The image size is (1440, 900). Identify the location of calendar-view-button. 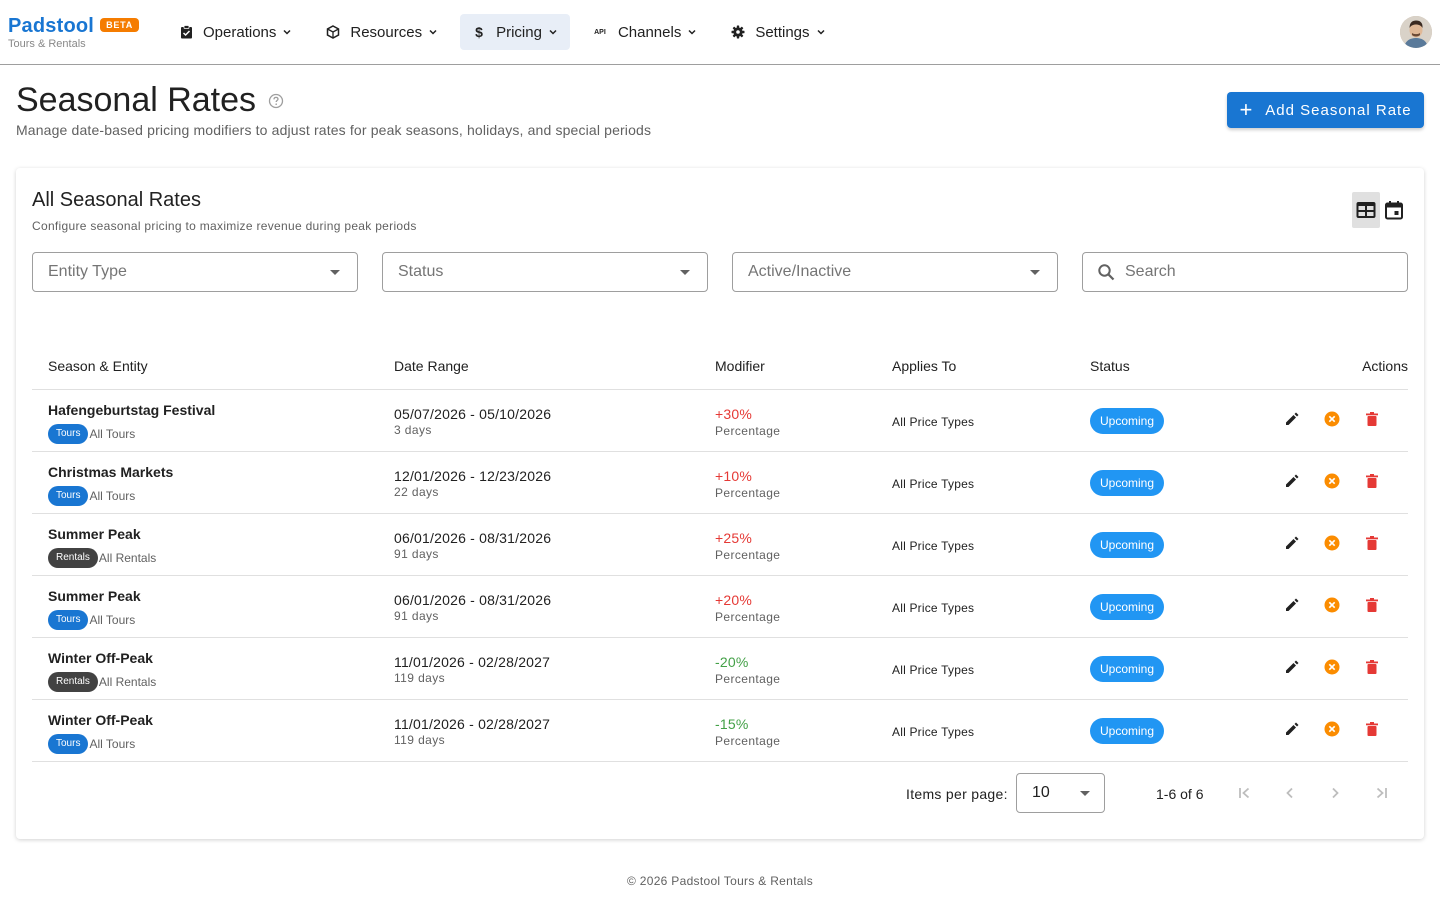
(1394, 210).